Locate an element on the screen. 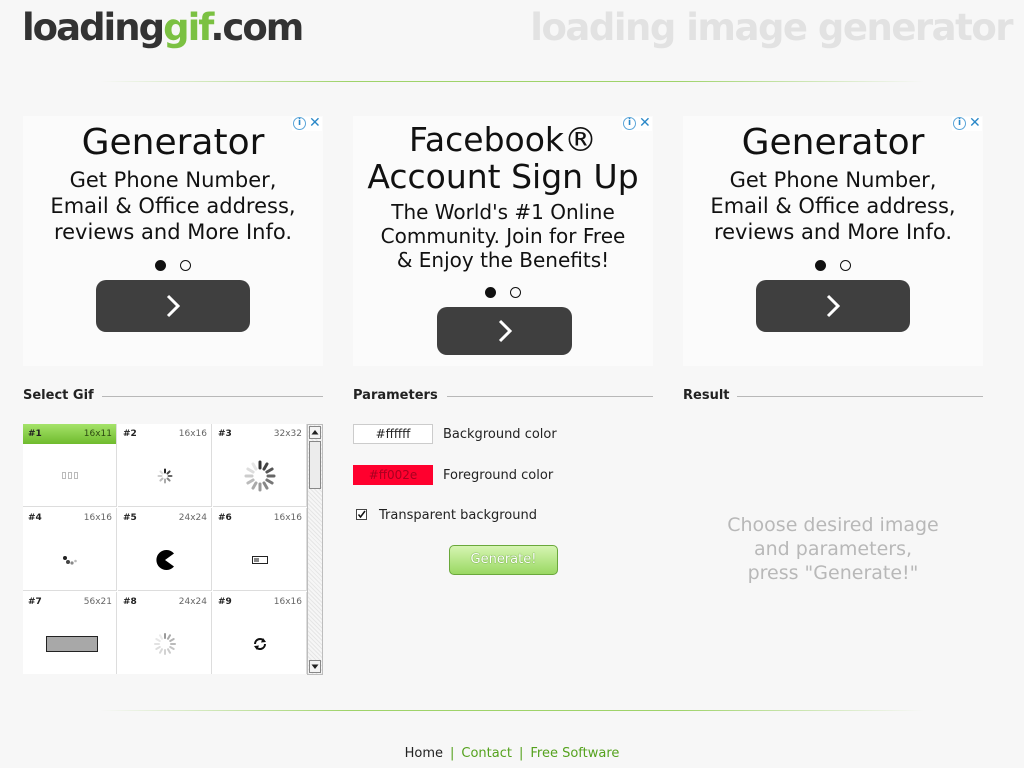 Image resolution: width=1024 pixels, height=768 pixels. scroll-down-button is located at coordinates (315, 666).